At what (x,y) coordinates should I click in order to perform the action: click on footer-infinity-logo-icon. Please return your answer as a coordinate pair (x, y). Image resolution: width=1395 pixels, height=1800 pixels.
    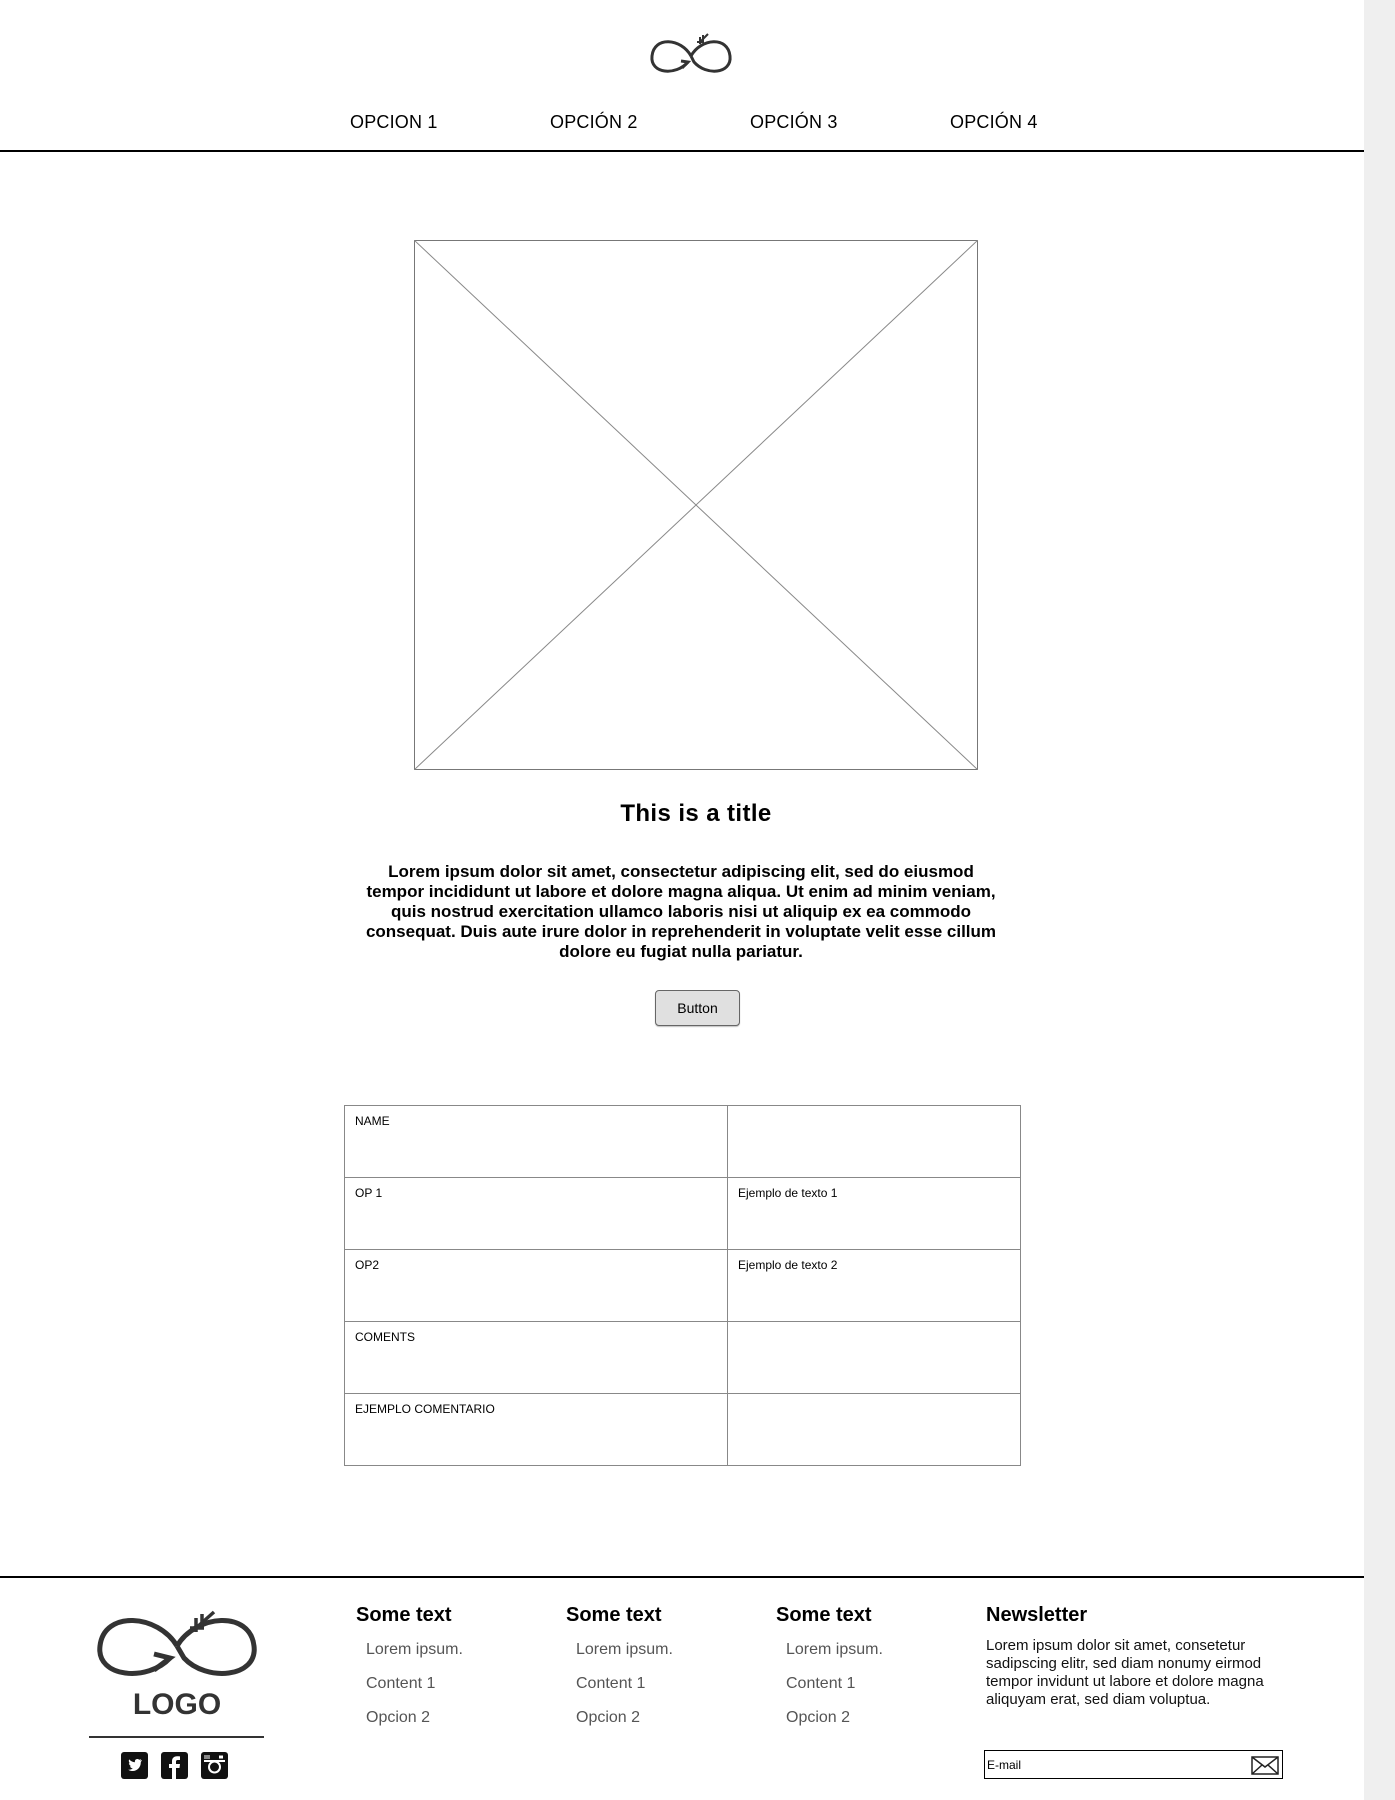
    Looking at the image, I should click on (177, 1645).